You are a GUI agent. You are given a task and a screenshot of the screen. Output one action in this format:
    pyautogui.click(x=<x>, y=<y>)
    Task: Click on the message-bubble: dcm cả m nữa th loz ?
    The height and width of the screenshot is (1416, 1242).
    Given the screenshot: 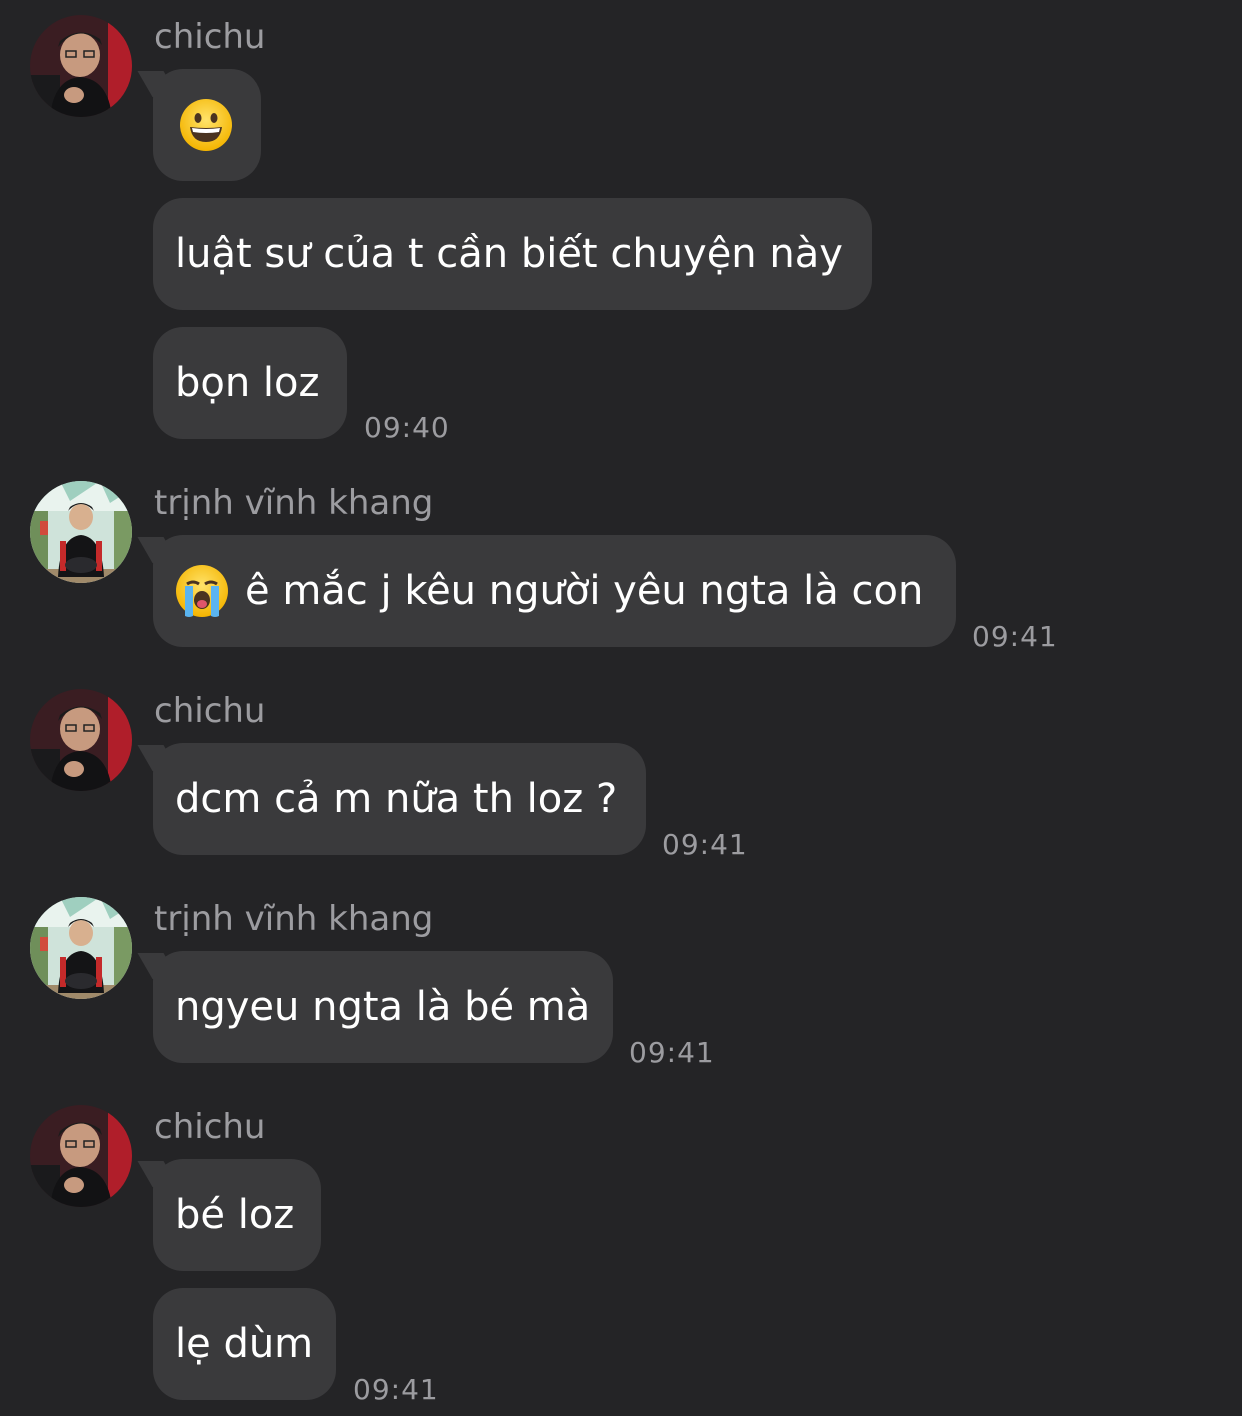 What is the action you would take?
    pyautogui.click(x=399, y=799)
    